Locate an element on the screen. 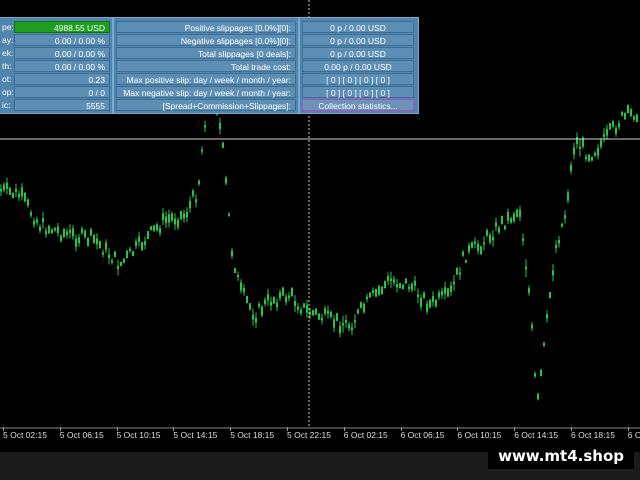 Image resolution: width=640 pixels, height=480 pixels. slippage-label-cell: Negative slippages [0.0%][0]: is located at coordinates (206, 40).